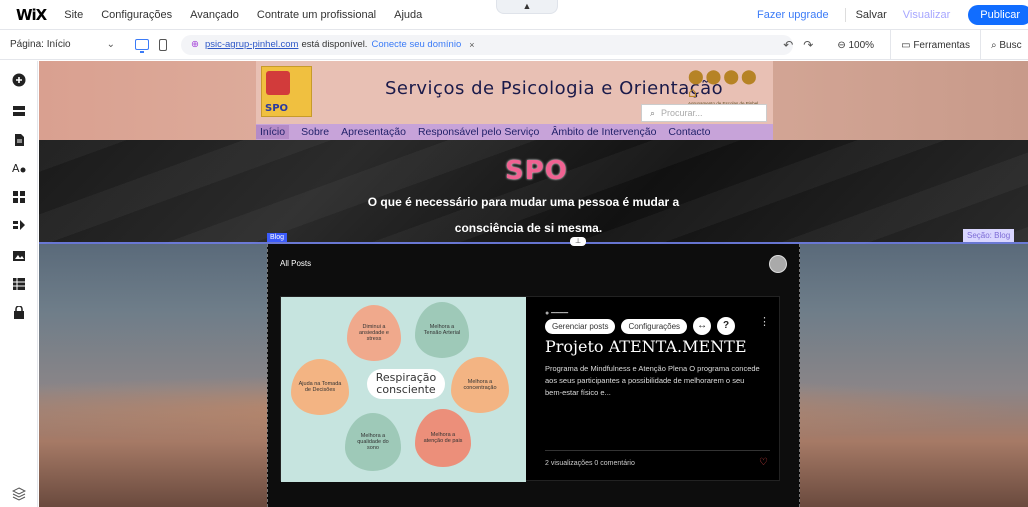 The image size is (1028, 507). I want to click on nav-item-scope: Âmbito de Intervenção, so click(603, 132).